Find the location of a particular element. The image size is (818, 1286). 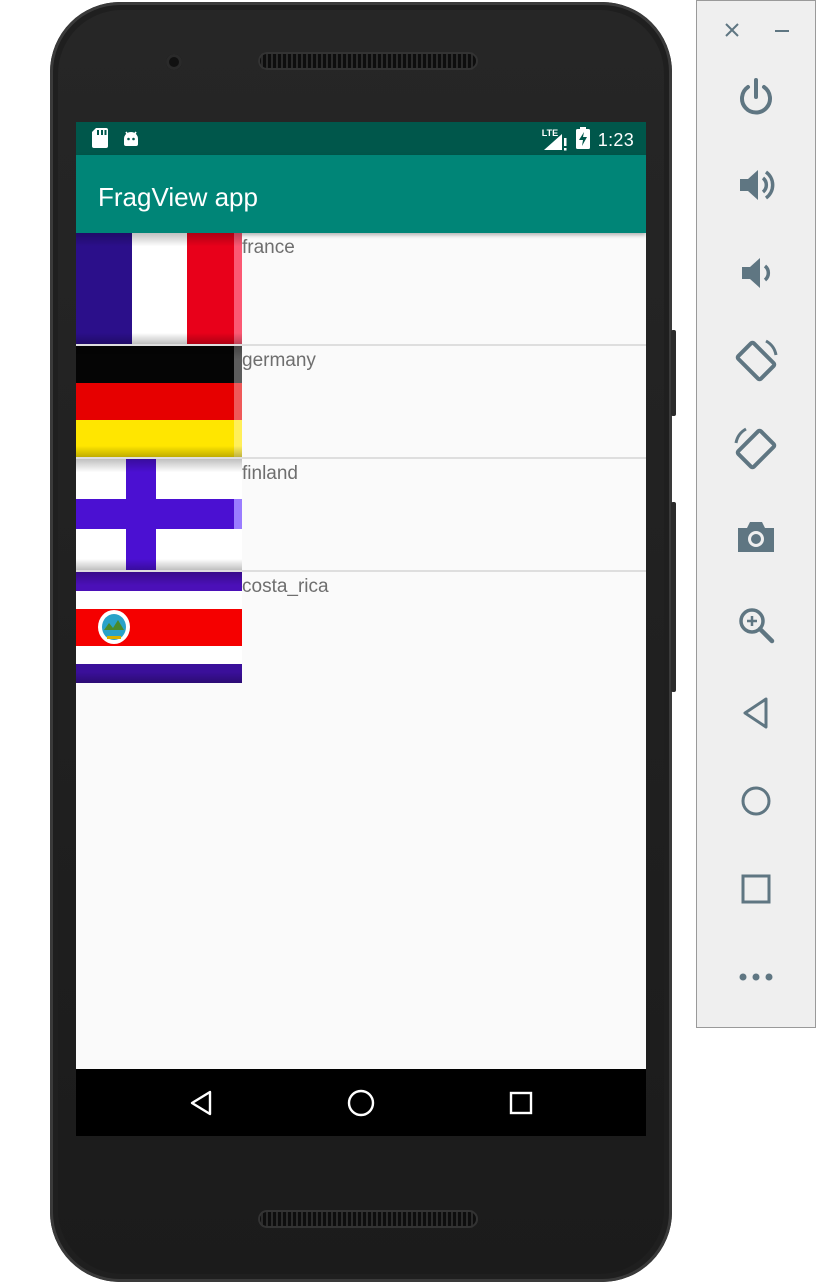

front-camera is located at coordinates (174, 62).